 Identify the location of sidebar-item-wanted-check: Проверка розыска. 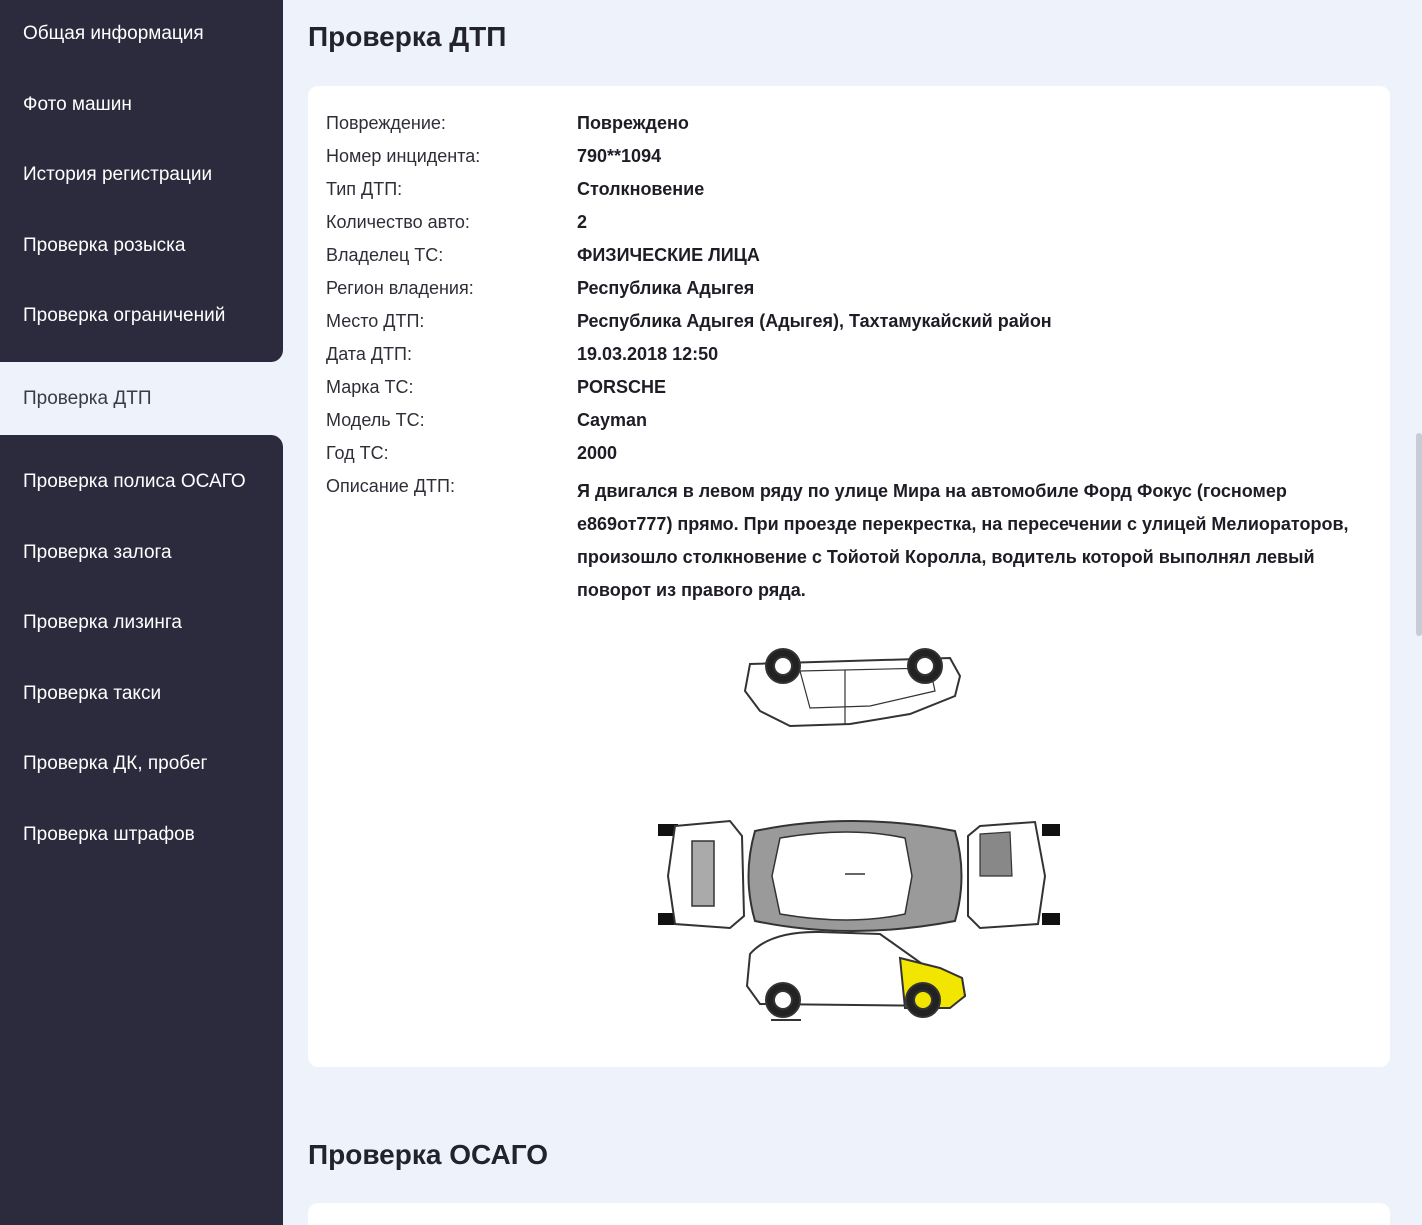
(104, 245).